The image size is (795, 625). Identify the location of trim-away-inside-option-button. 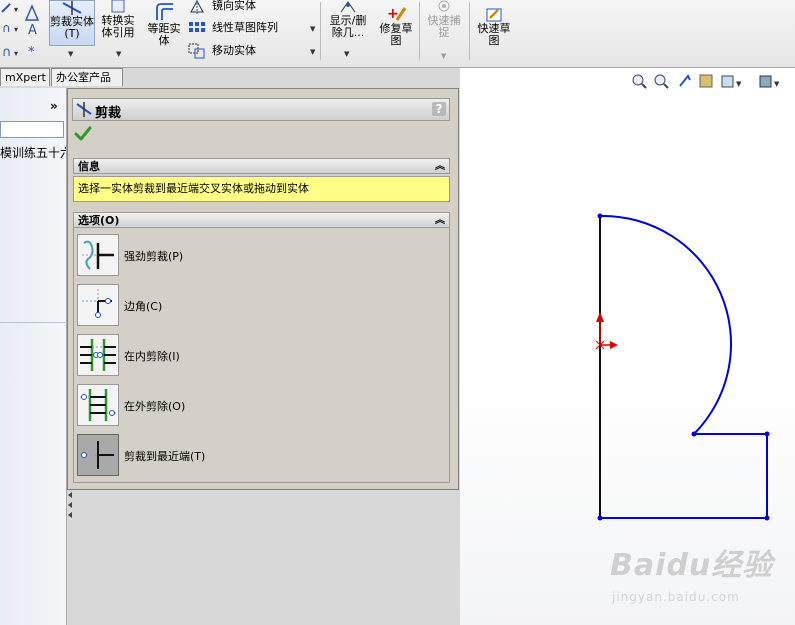
(98, 355).